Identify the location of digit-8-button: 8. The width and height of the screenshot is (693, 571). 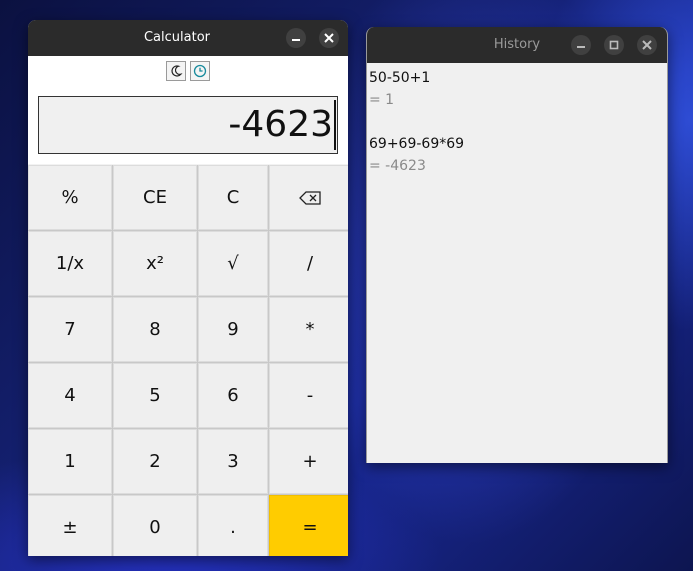
(155, 329).